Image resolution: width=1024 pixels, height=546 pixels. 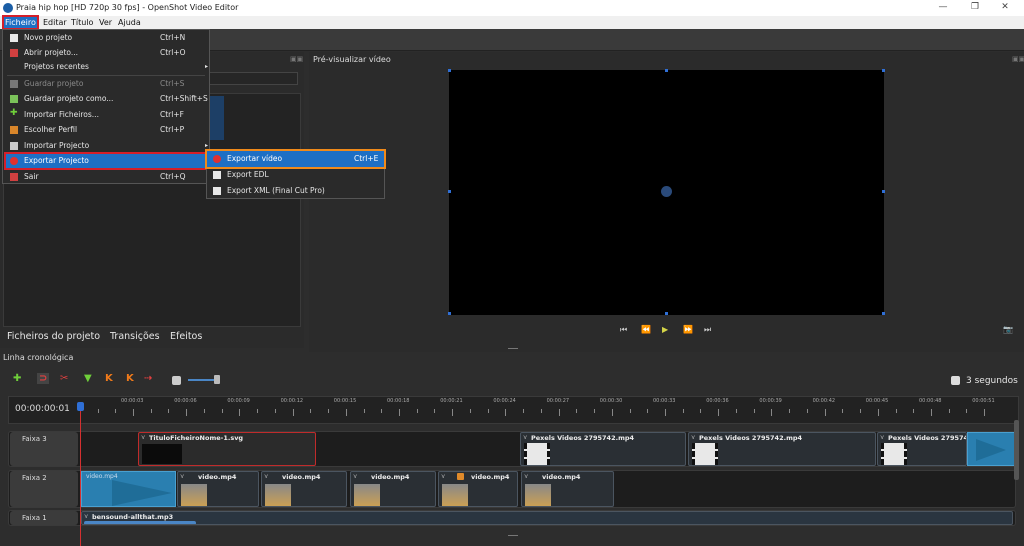 I want to click on minimize-button: —, so click(x=943, y=8).